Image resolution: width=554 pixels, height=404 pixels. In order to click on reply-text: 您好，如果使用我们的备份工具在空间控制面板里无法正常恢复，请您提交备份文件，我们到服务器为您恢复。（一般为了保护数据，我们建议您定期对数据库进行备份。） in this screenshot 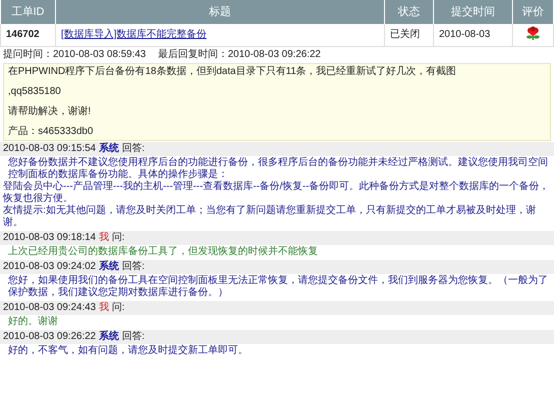, I will do `click(278, 287)`.